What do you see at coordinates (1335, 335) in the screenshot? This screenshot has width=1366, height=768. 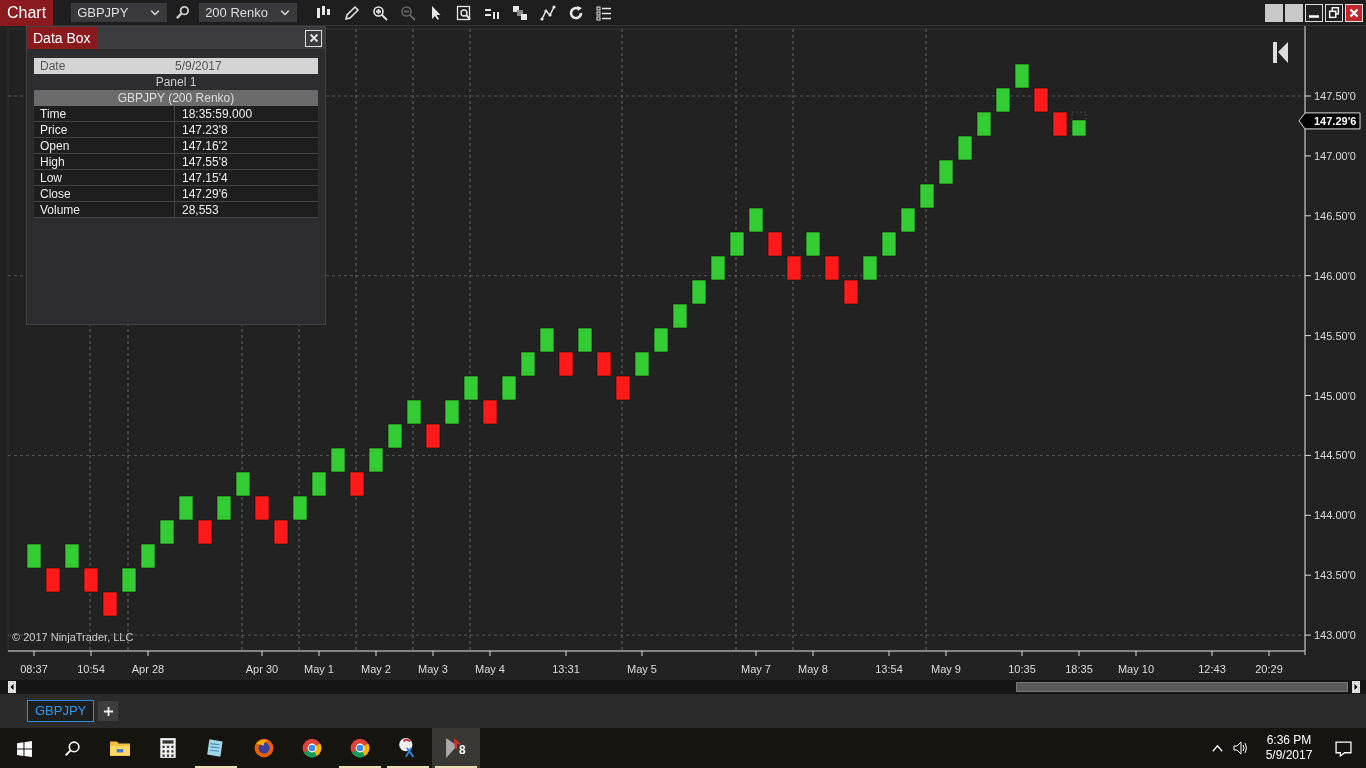 I see `price-label: 145.50'0` at bounding box center [1335, 335].